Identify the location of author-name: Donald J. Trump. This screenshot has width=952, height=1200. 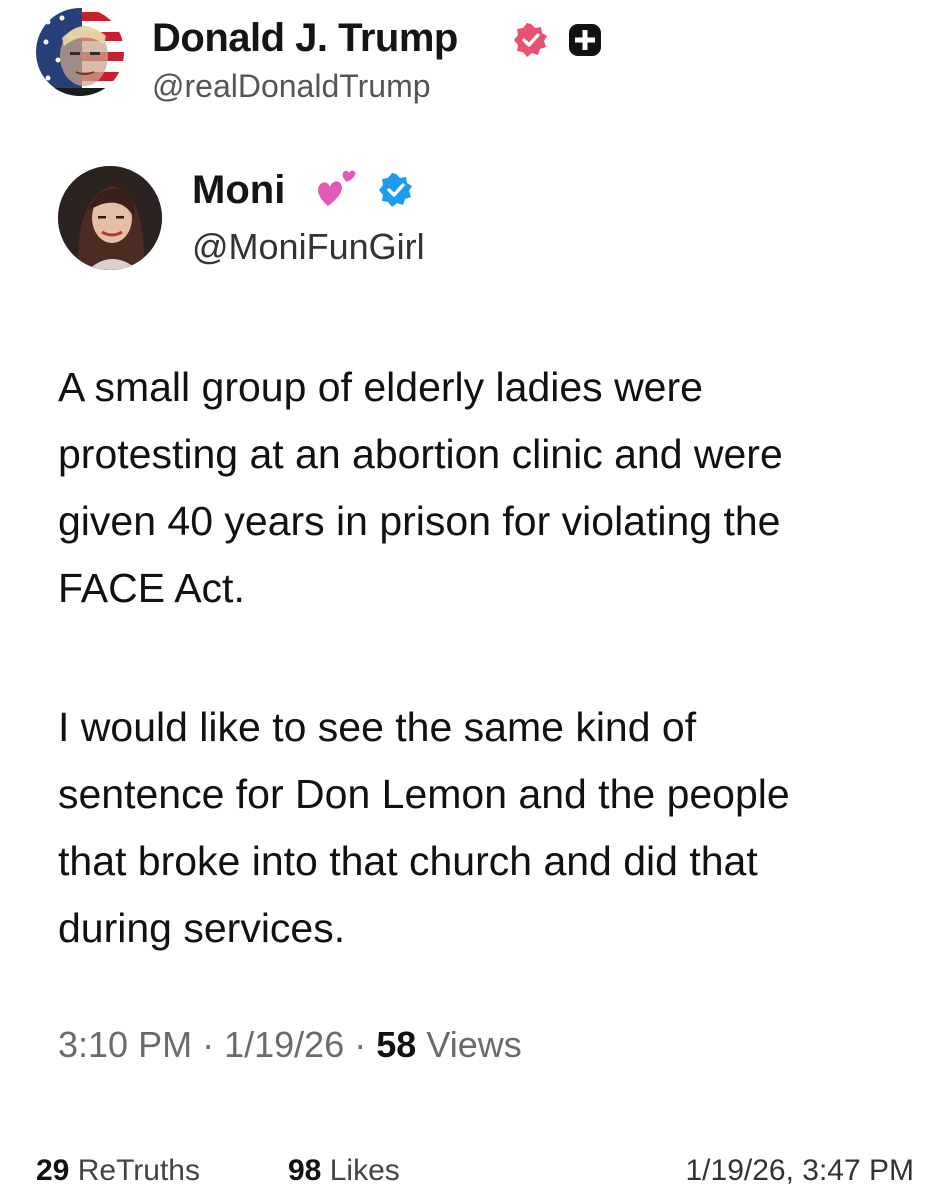
(305, 38).